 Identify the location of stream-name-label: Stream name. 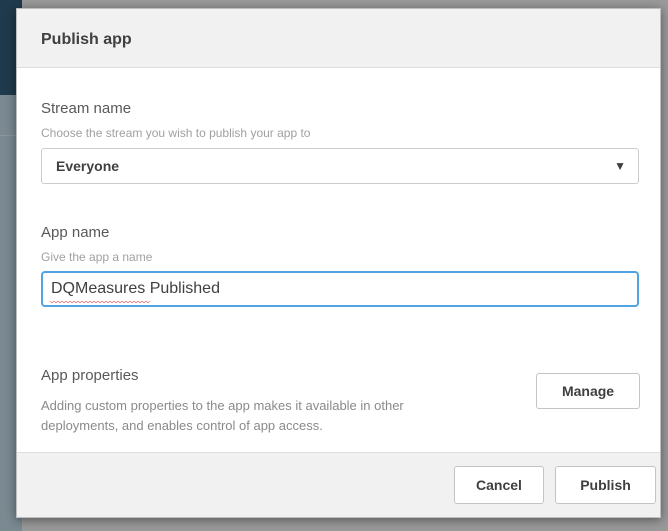
(86, 108).